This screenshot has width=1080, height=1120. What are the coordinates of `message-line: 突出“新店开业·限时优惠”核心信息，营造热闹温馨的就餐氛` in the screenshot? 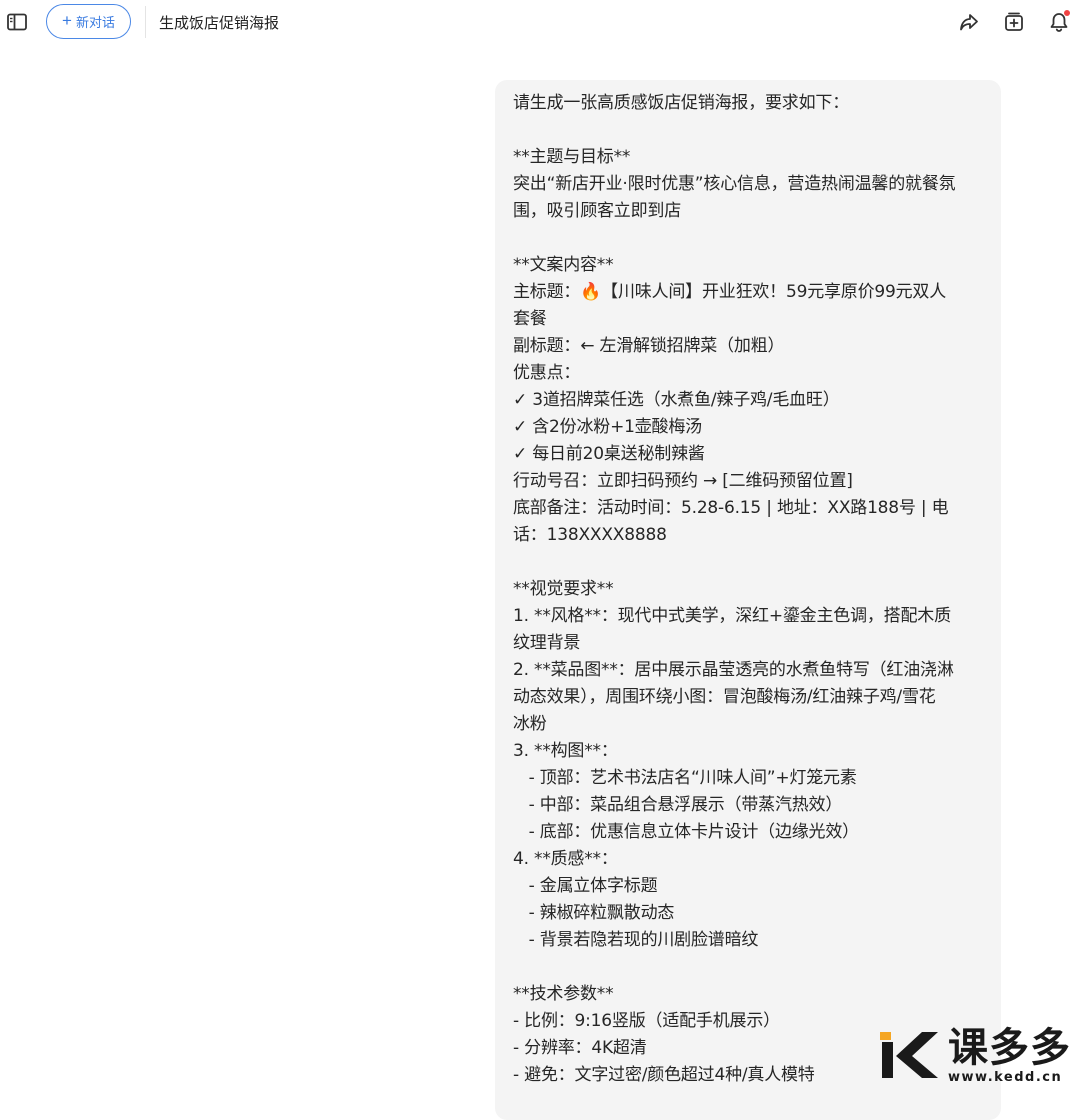 It's located at (734, 184).